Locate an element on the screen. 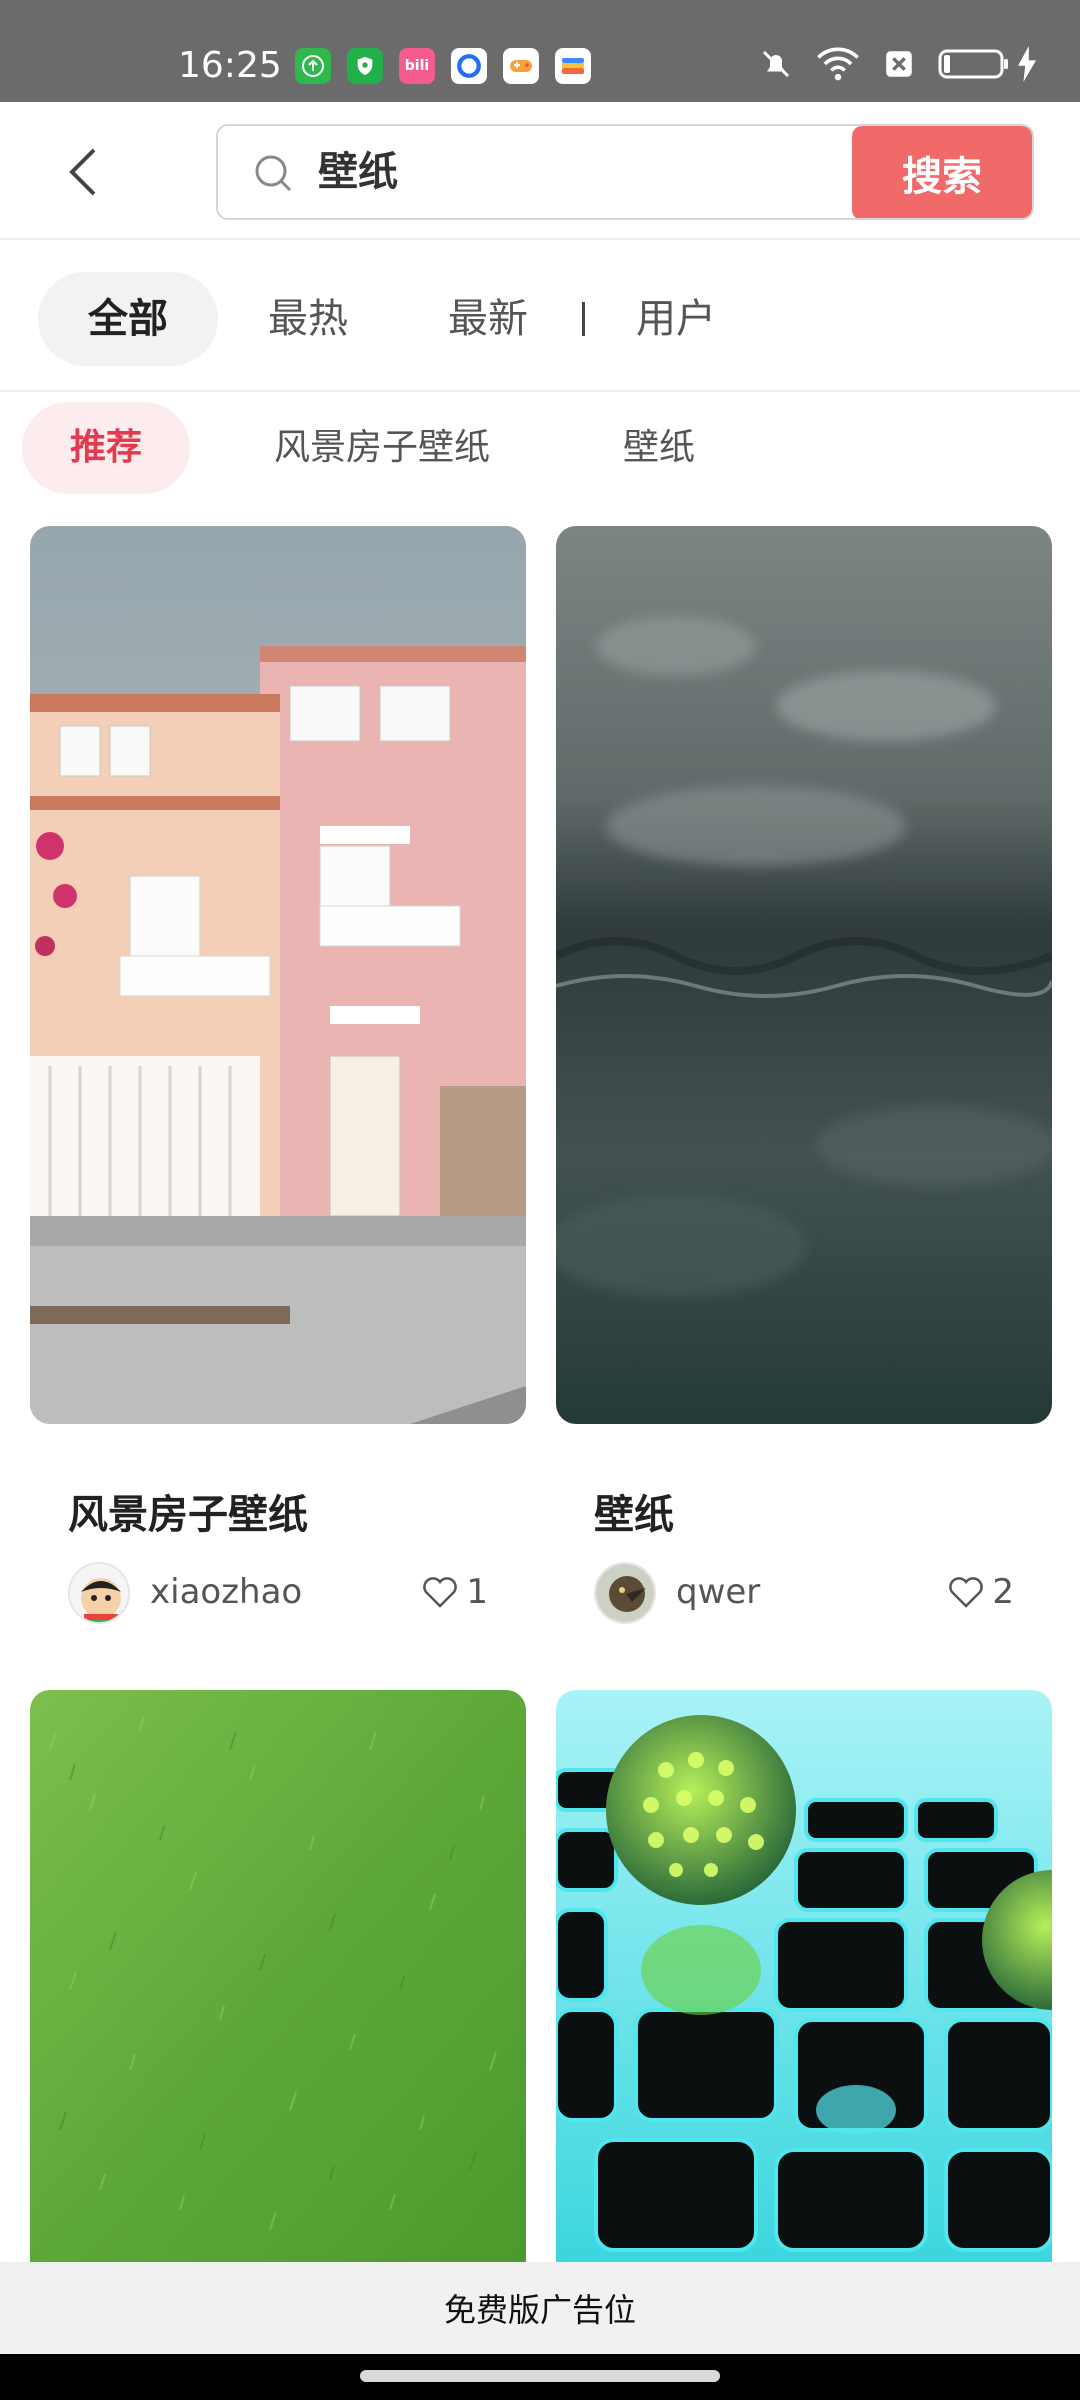 The height and width of the screenshot is (2400, 1080). filter-tabs: 全部 最热 最新 用户 is located at coordinates (540, 316).